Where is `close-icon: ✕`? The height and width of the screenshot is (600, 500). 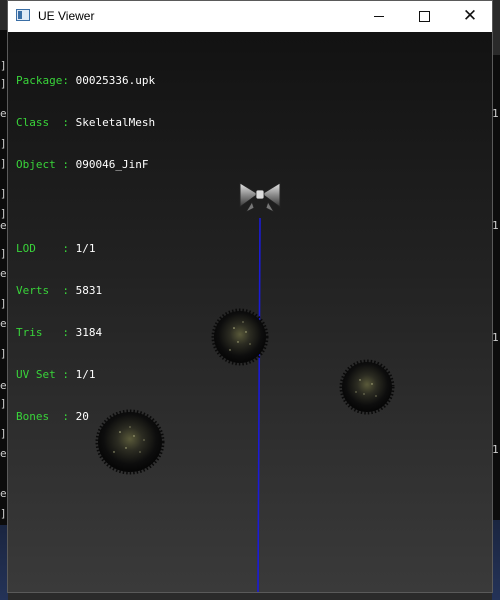
close-icon: ✕ is located at coordinates (470, 16).